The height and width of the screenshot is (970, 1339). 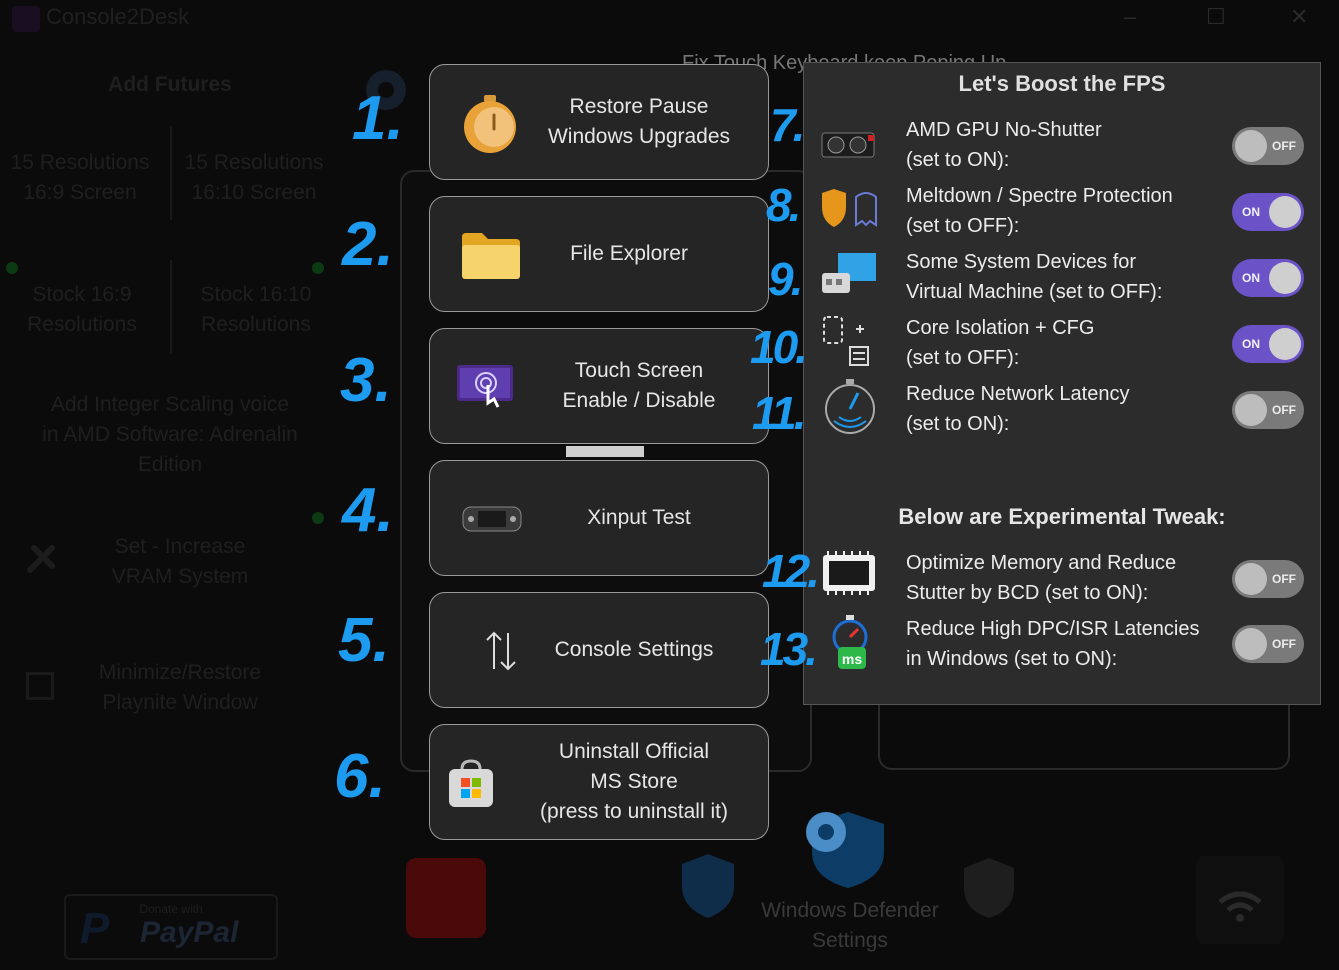 I want to click on scroll-indicator, so click(x=605, y=451).